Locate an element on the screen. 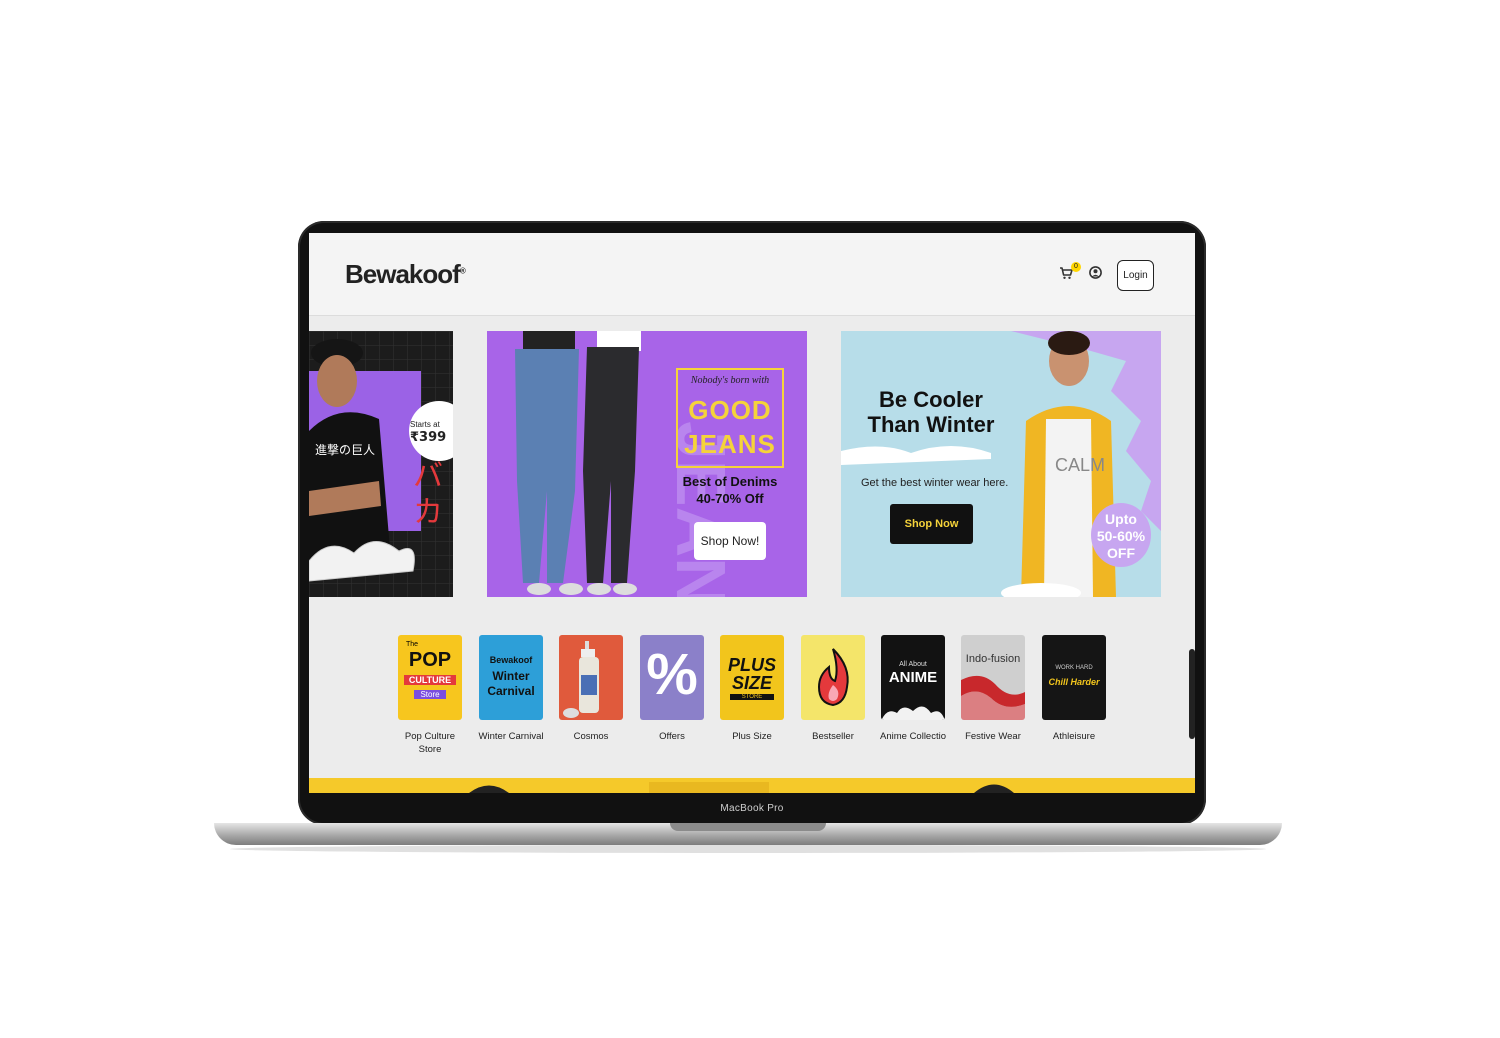  category-image: PLUS SIZE STORE is located at coordinates (752, 677).